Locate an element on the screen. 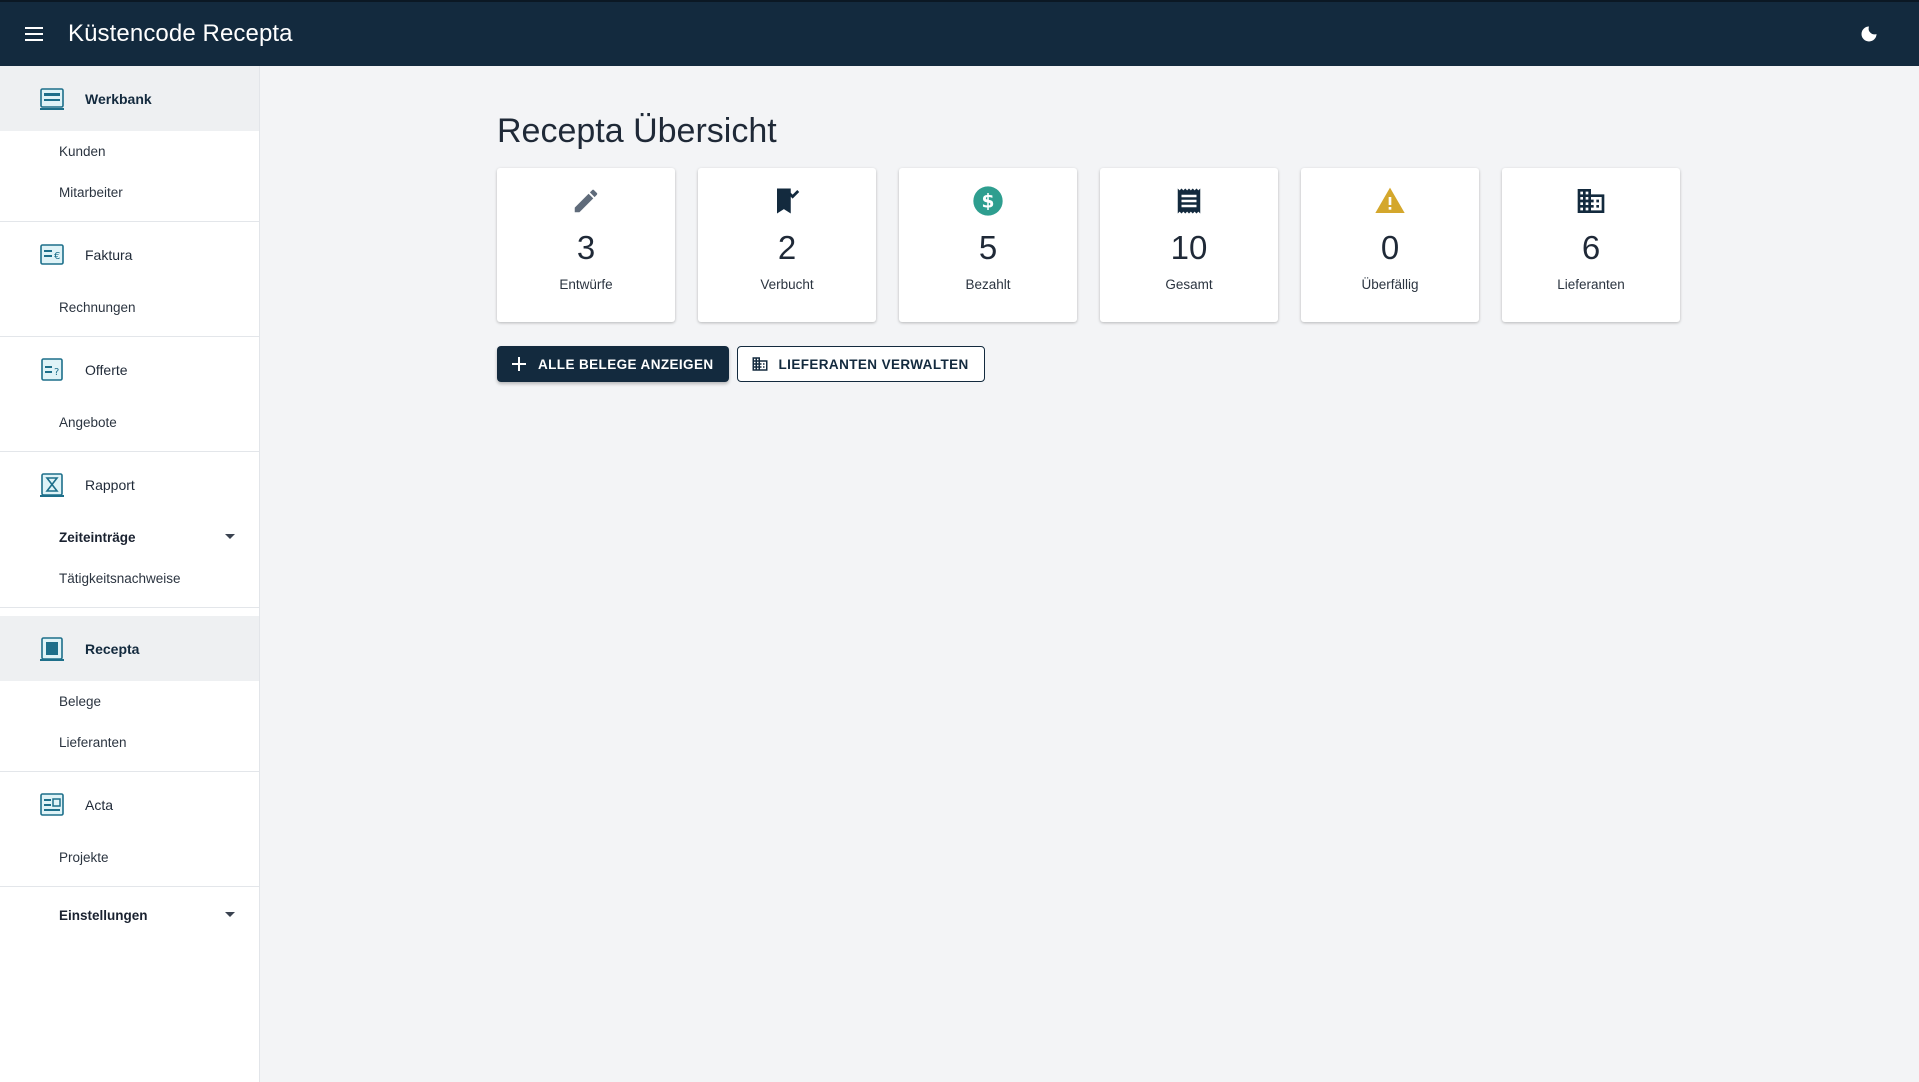 This screenshot has width=1919, height=1082. card-bezahlt: $ 5 Bezahlt is located at coordinates (988, 245).